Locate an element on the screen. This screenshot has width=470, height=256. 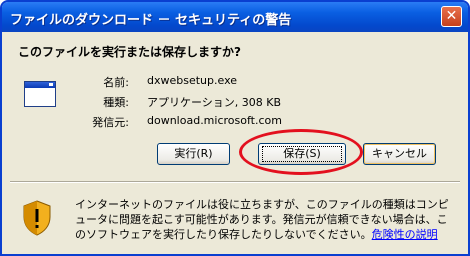
risk-explanation-link: 危険性の説明 is located at coordinates (405, 234).